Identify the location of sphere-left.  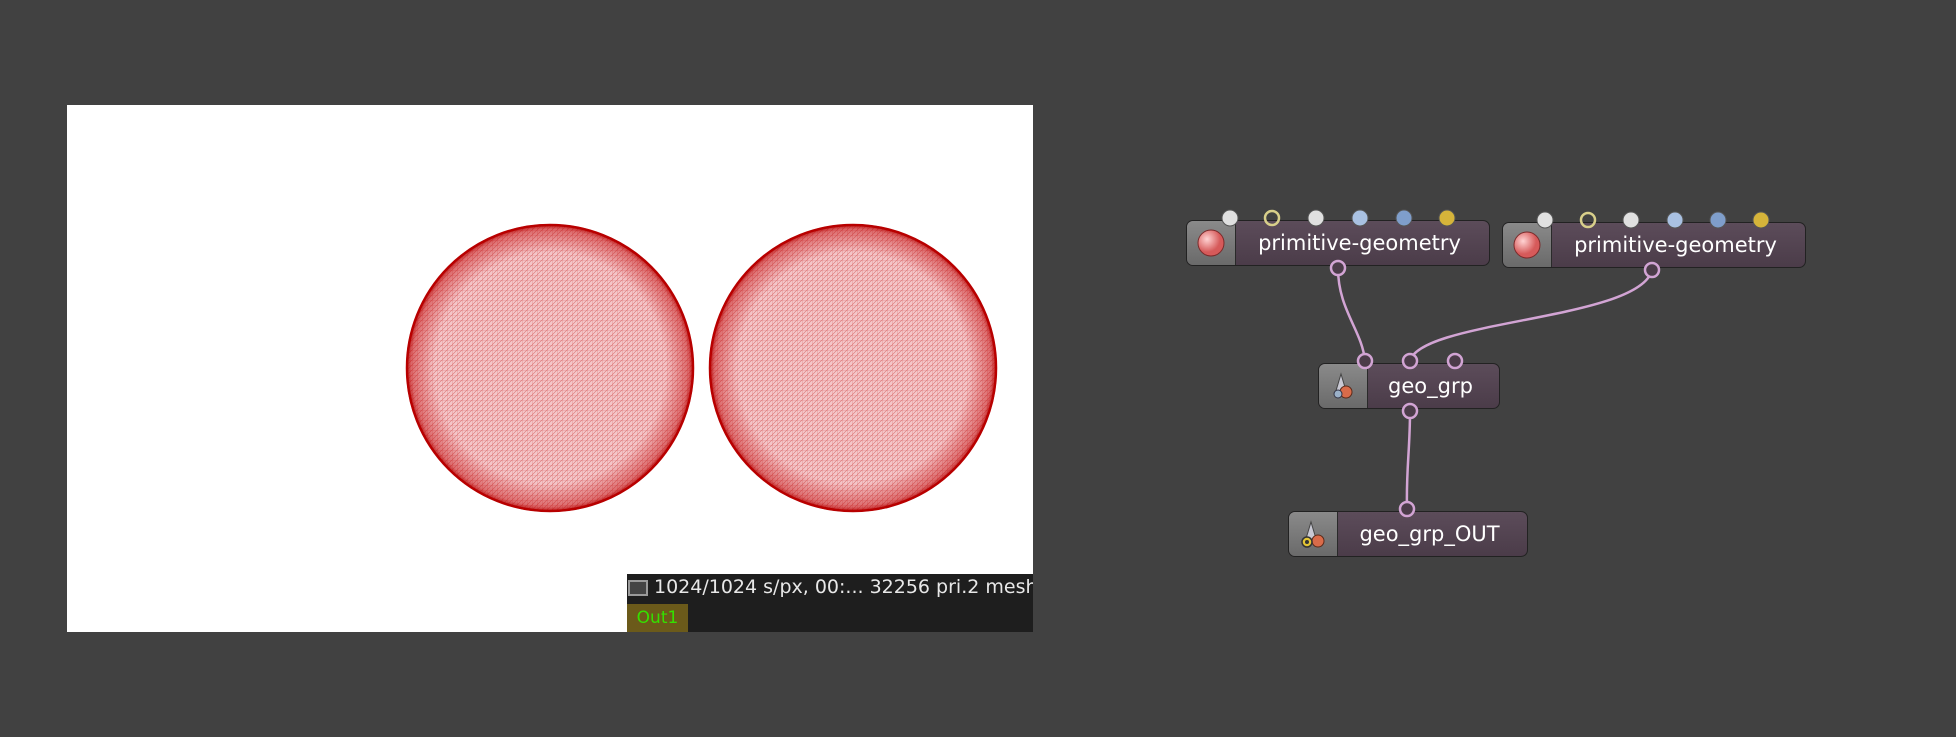
(550, 368).